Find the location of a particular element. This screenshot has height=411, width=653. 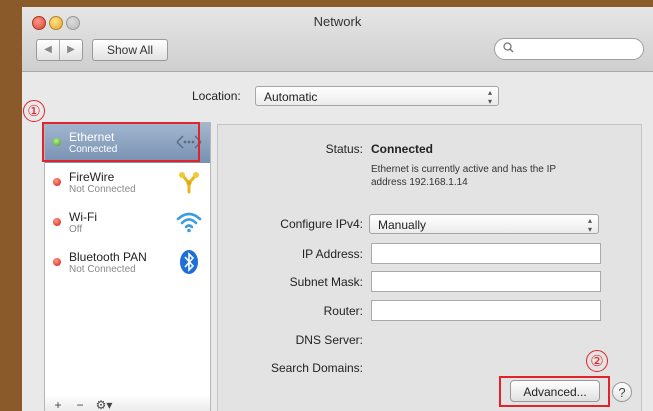

service-item-firewire: FireWire Not Connected is located at coordinates (127, 183).